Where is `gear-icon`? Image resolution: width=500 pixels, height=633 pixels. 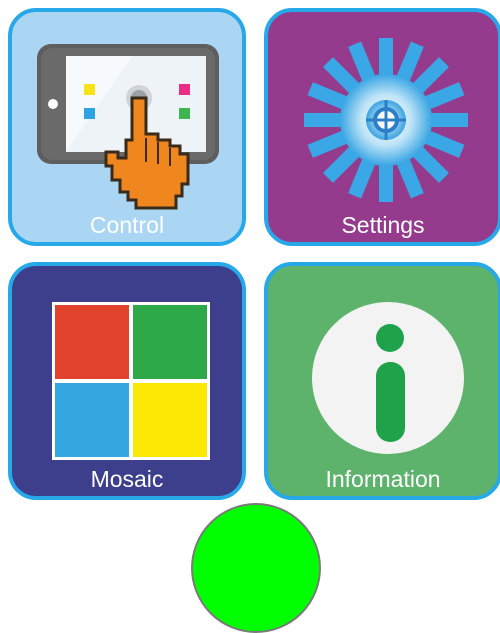 gear-icon is located at coordinates (386, 120).